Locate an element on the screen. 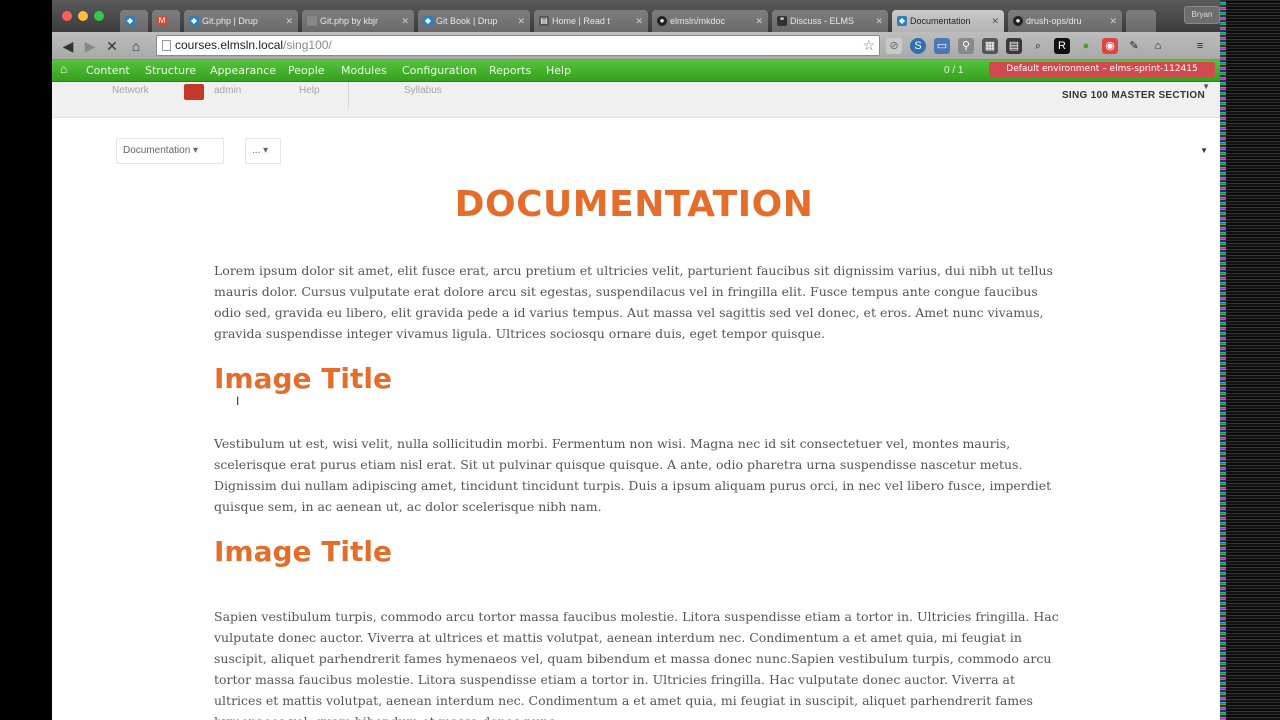 The width and height of the screenshot is (1280, 720). tab-pinned-2: M is located at coordinates (166, 21).